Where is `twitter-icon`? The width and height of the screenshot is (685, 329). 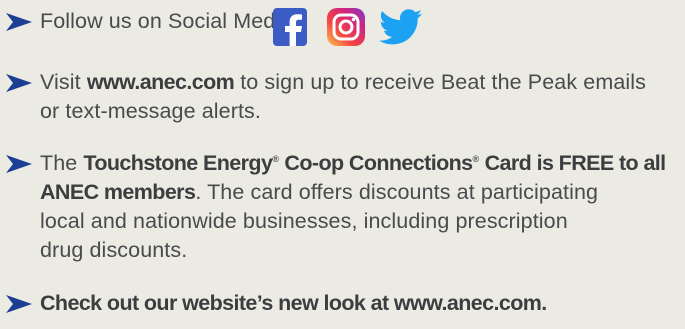 twitter-icon is located at coordinates (401, 27).